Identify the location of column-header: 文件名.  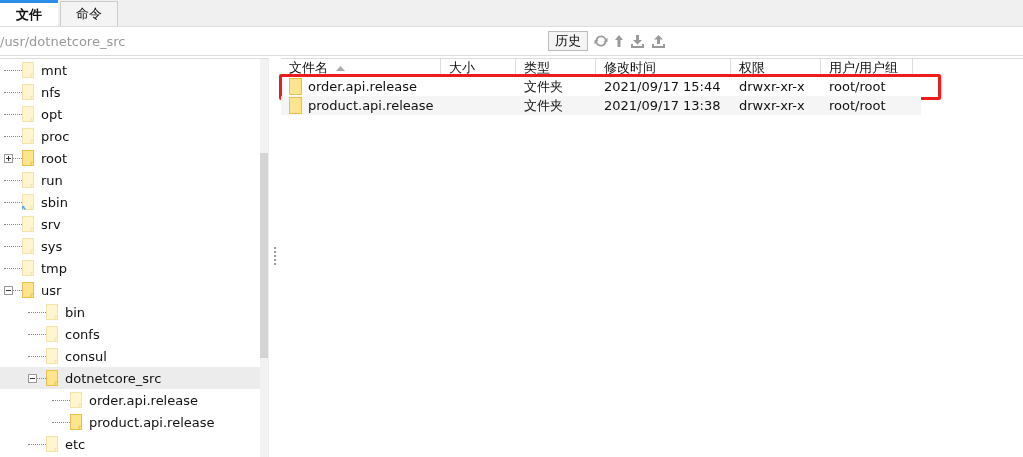
(361, 68).